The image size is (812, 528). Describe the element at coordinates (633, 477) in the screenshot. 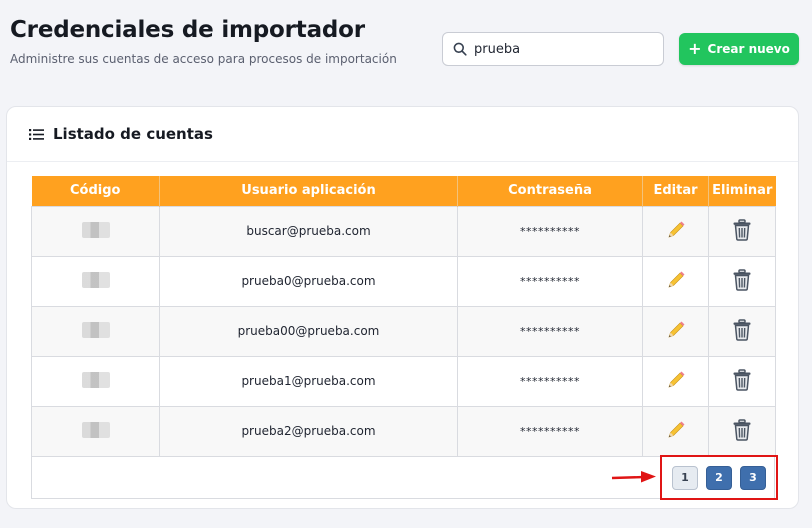

I see `arrow-right-icon` at that location.